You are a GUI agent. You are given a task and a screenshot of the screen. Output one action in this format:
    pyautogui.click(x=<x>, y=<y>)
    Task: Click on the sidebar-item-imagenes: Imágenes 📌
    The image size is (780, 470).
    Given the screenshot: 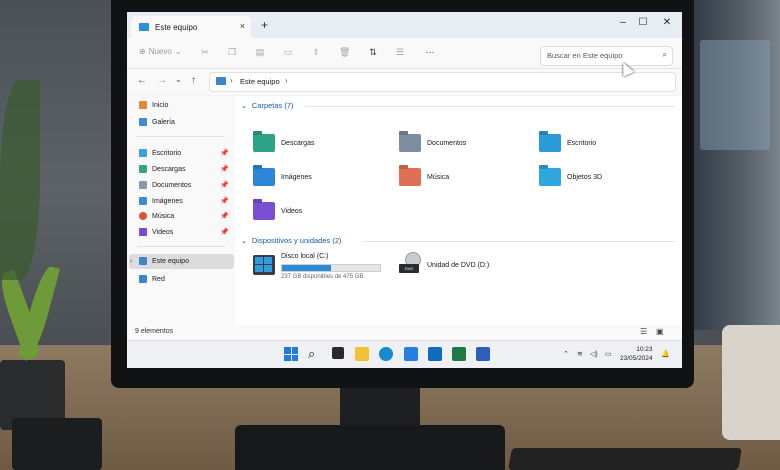 What is the action you would take?
    pyautogui.click(x=187, y=201)
    